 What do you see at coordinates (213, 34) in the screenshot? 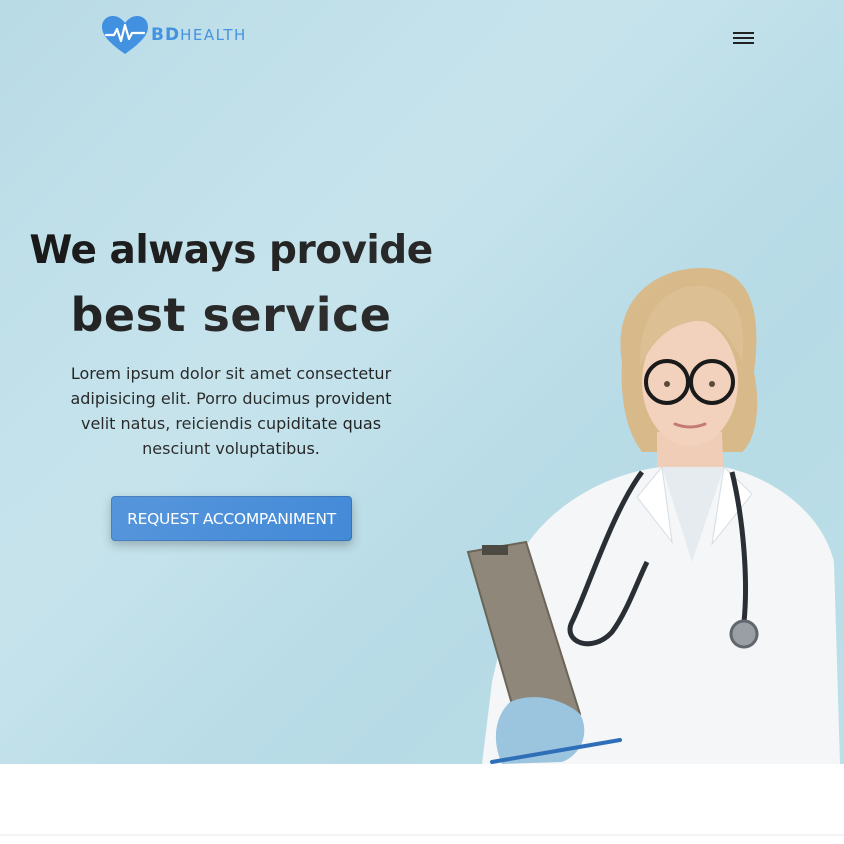
I see `brand-name-rest: HEALTH` at bounding box center [213, 34].